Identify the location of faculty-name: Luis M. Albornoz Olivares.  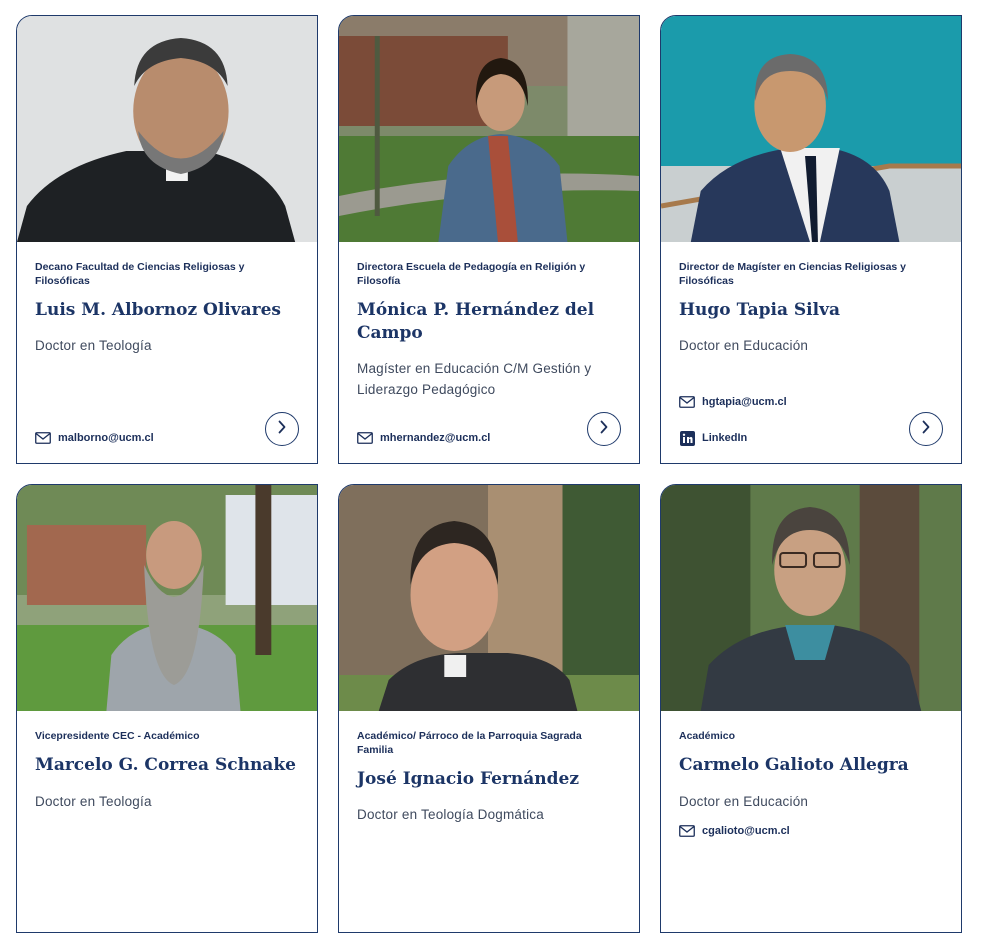
(170, 310).